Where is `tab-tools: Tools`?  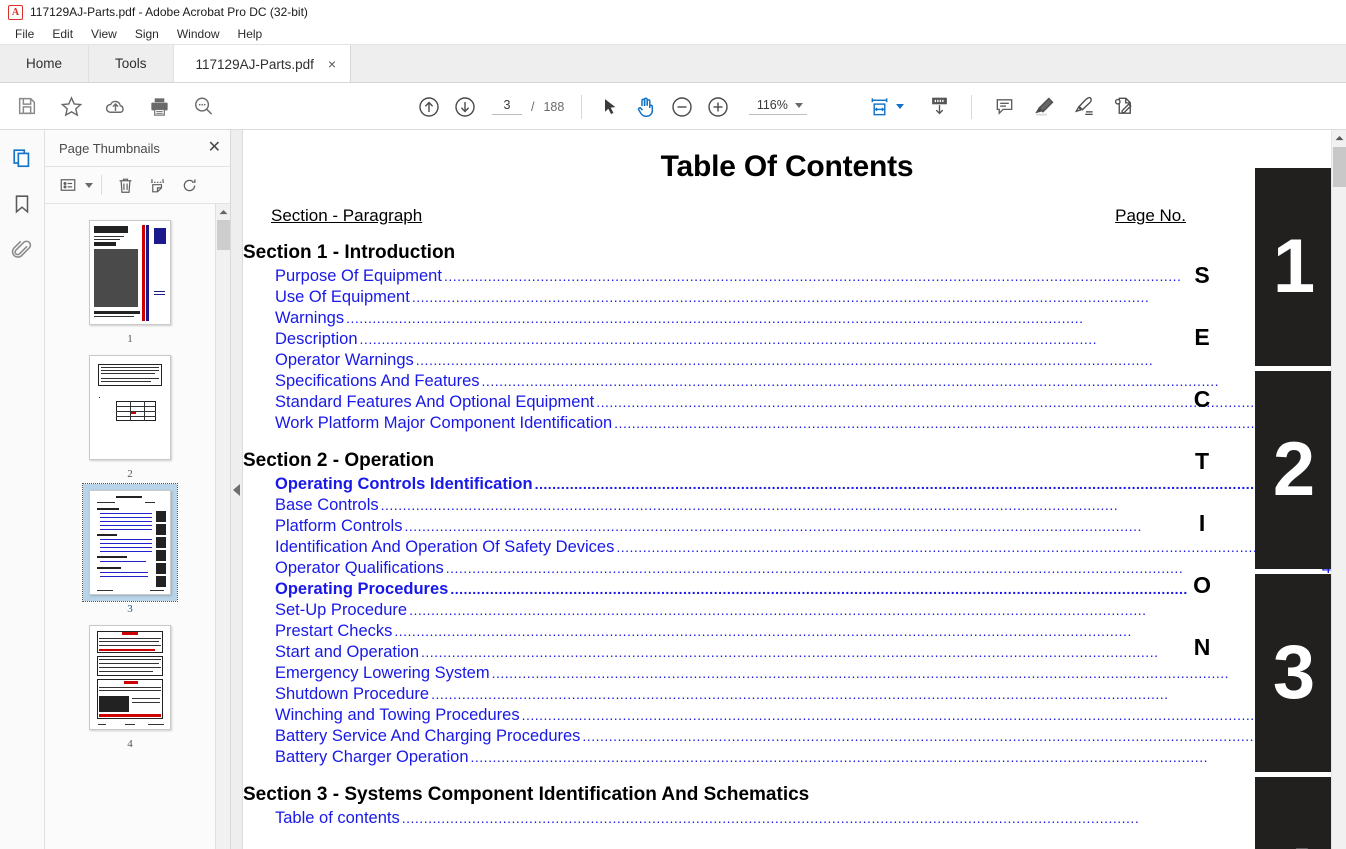 tab-tools: Tools is located at coordinates (131, 63).